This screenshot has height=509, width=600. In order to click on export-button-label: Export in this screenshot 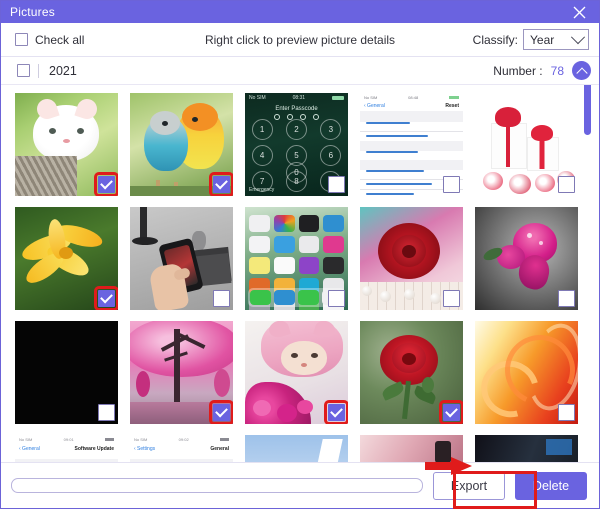, I will do `click(469, 485)`.